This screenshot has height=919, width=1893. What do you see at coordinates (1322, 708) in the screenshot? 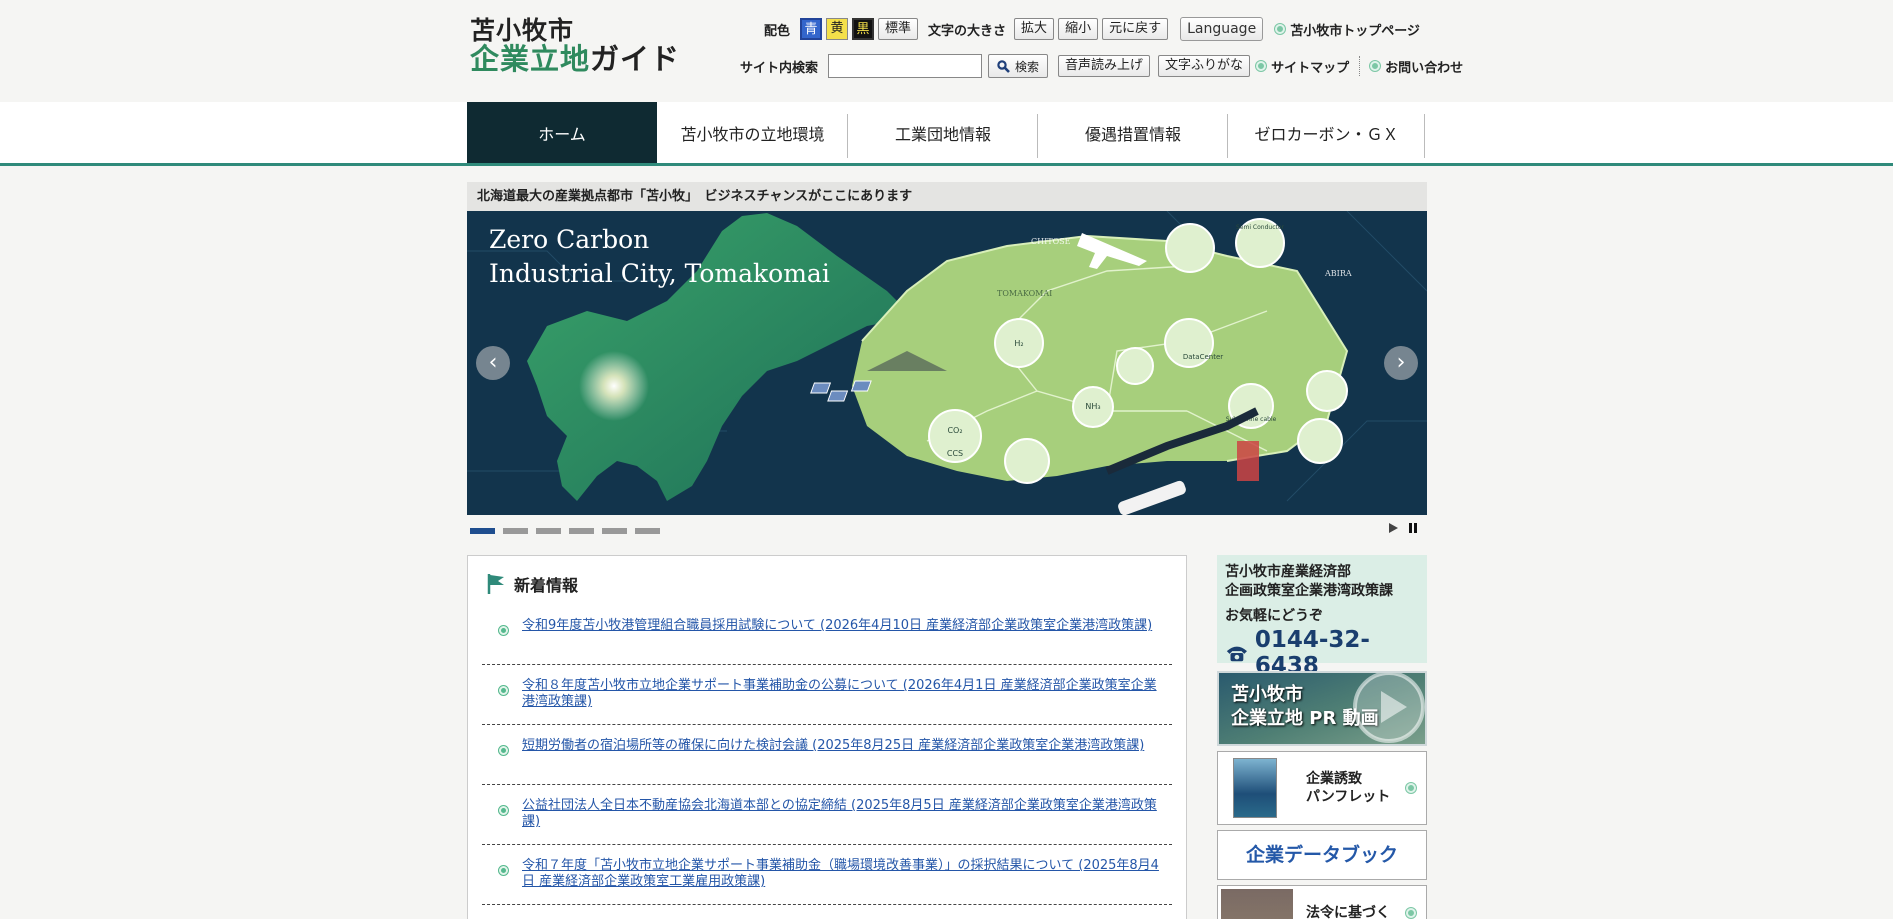
I see `pr-video-banner: 苫小牧市 企業立地 PR 動画` at bounding box center [1322, 708].